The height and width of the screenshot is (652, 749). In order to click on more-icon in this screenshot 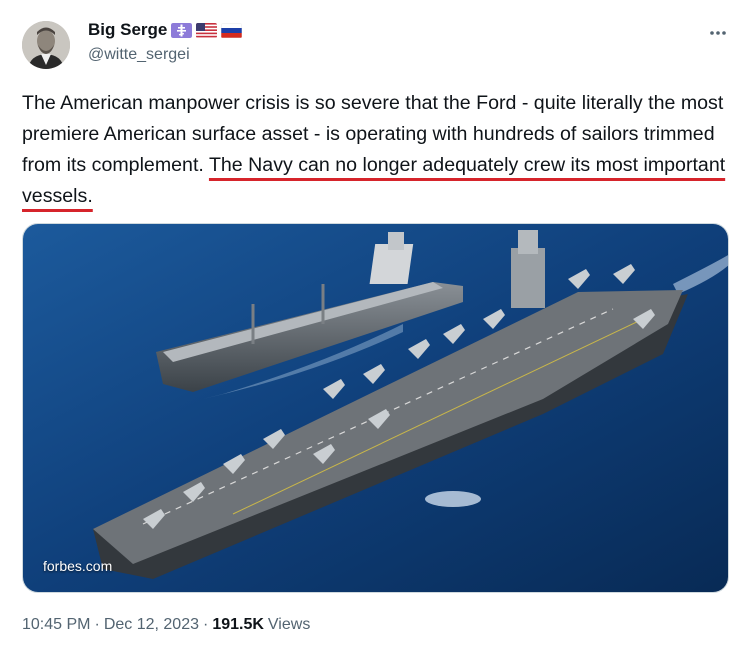, I will do `click(718, 33)`.